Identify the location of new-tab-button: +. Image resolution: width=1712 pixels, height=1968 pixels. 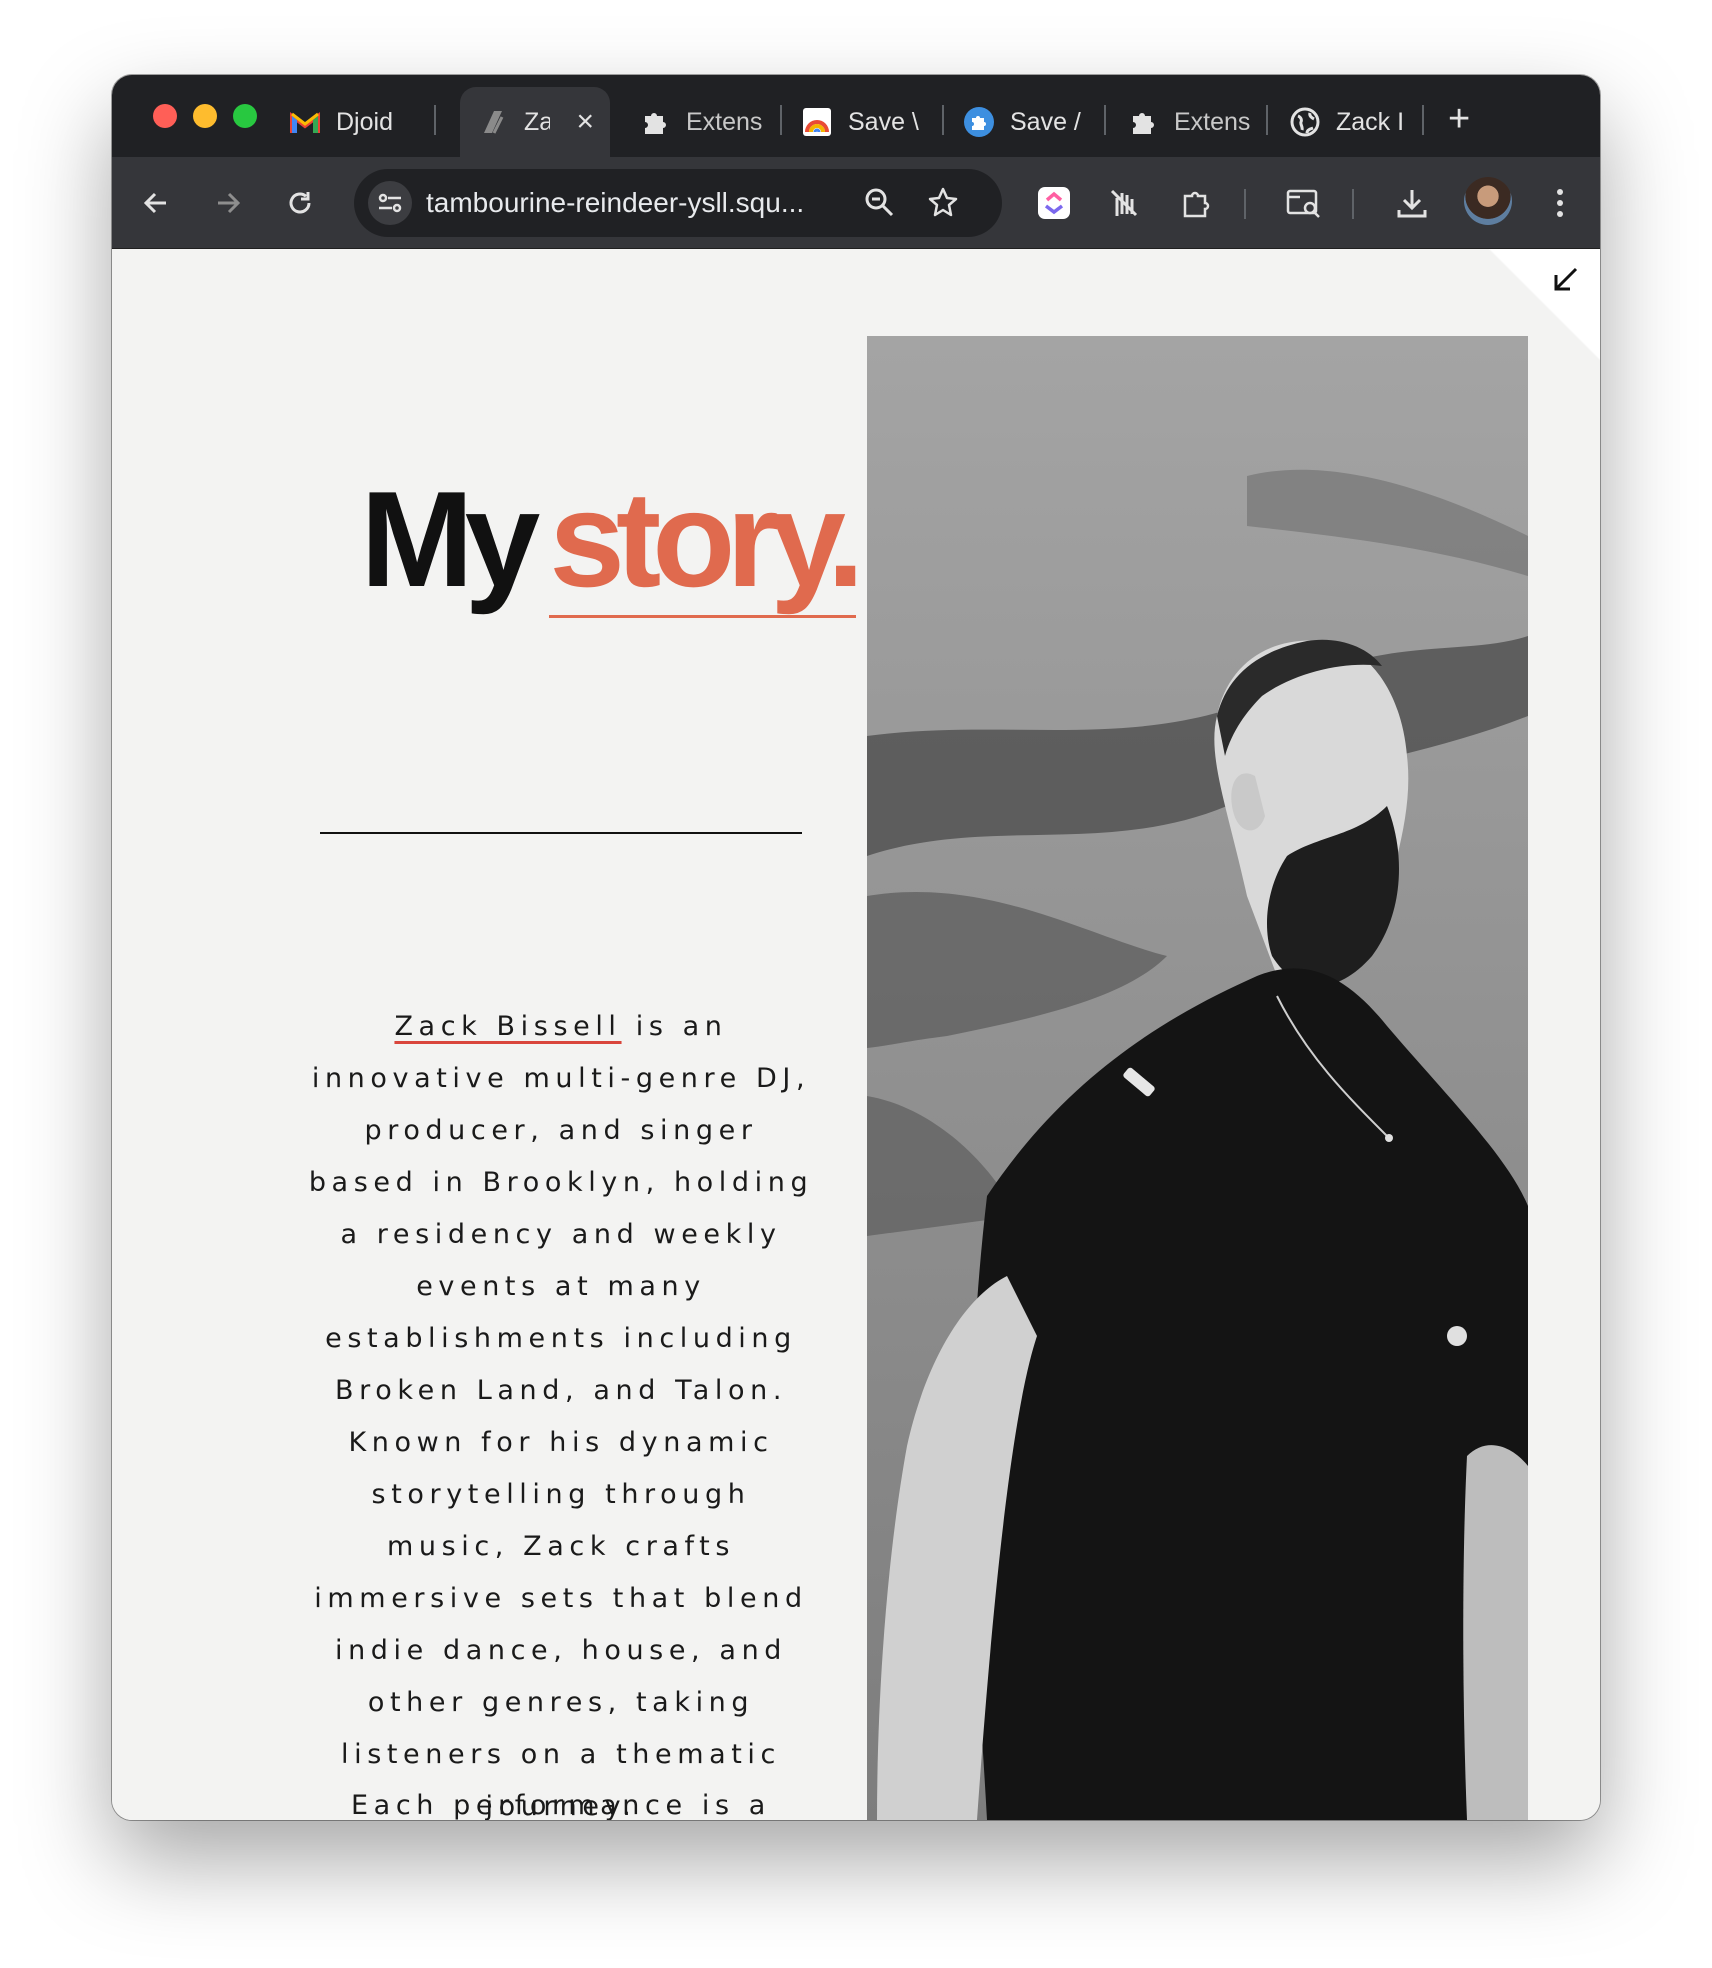
(1459, 119).